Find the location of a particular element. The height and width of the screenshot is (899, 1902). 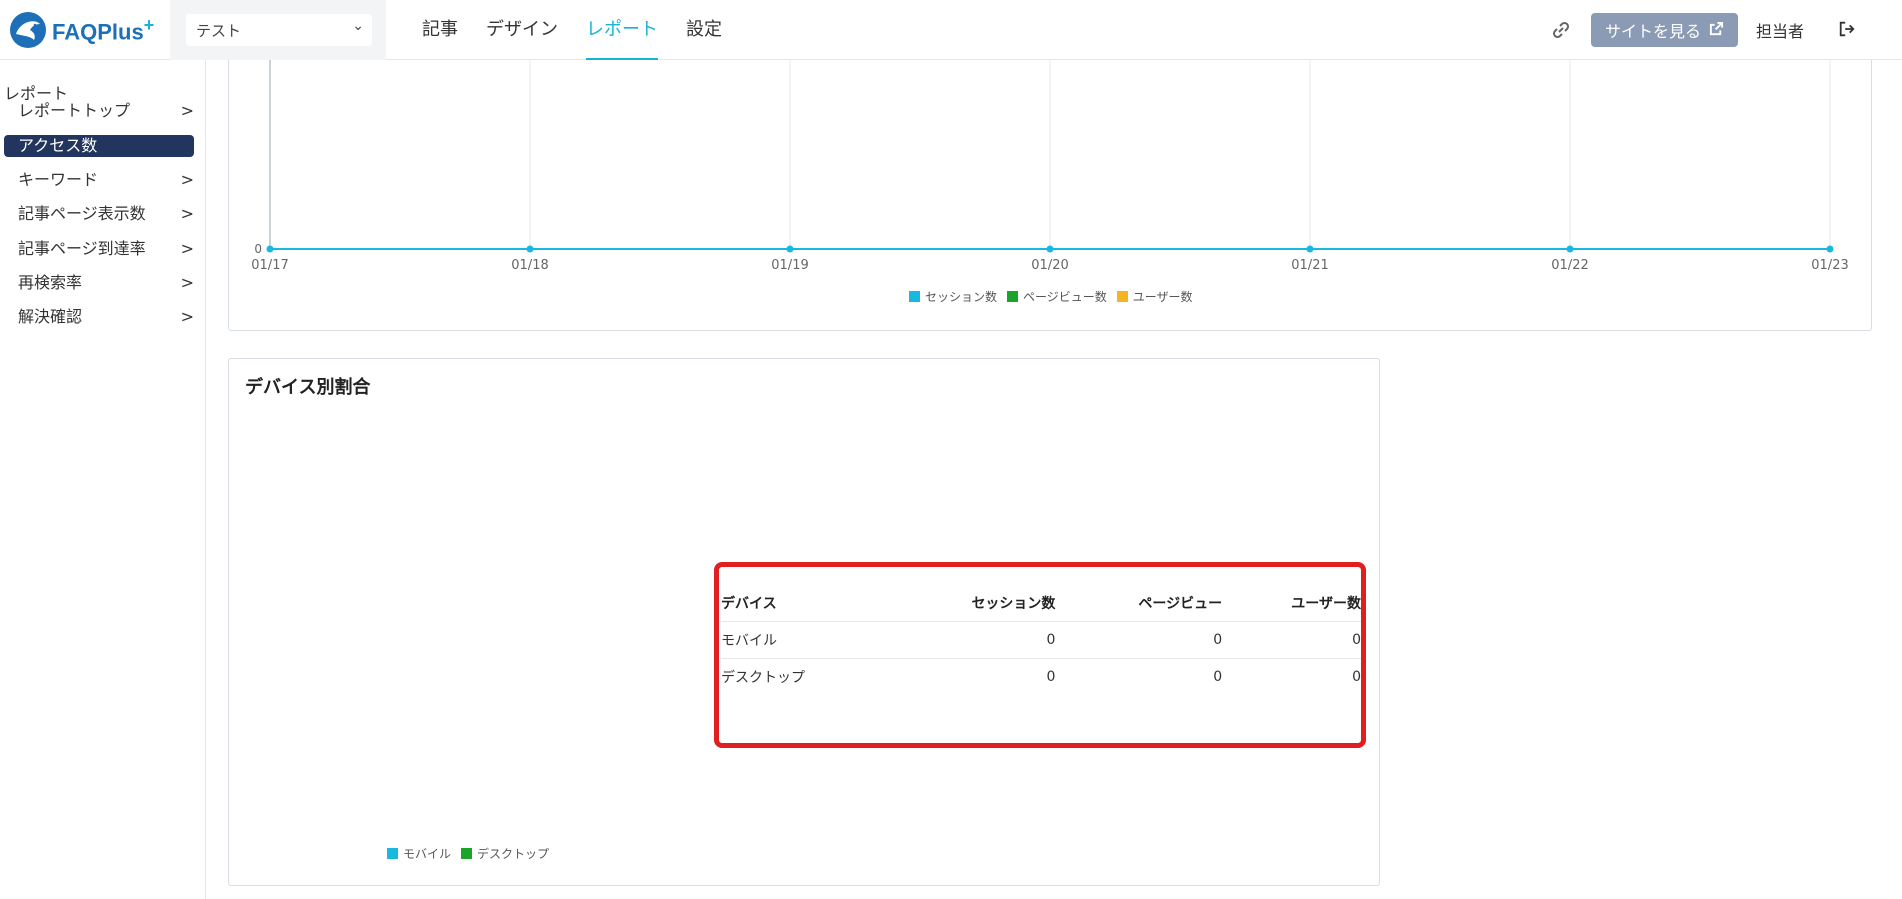

y-tick-label: 0 is located at coordinates (258, 249).